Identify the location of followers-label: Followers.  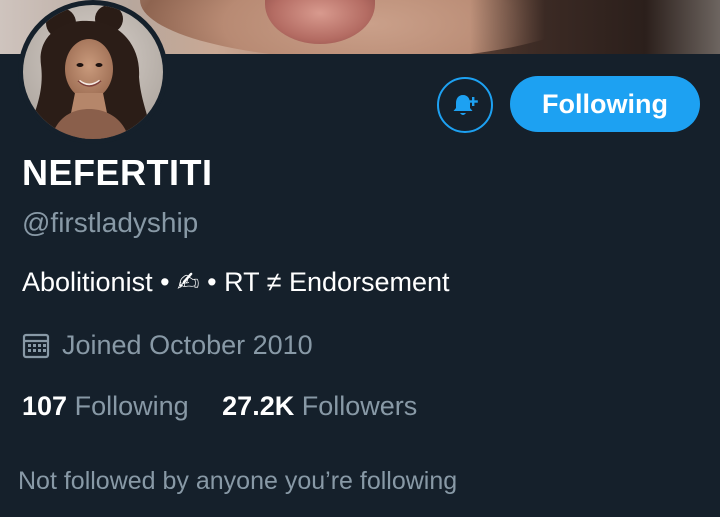
(359, 406).